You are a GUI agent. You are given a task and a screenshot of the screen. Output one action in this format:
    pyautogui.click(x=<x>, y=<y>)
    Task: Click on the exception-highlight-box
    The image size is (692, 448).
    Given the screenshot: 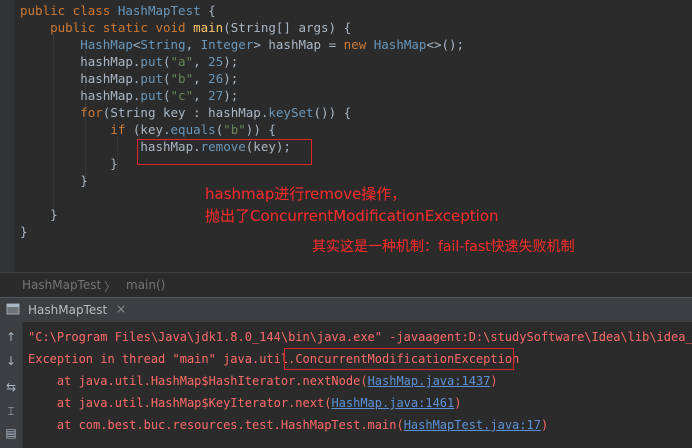 What is the action you would take?
    pyautogui.click(x=399, y=359)
    